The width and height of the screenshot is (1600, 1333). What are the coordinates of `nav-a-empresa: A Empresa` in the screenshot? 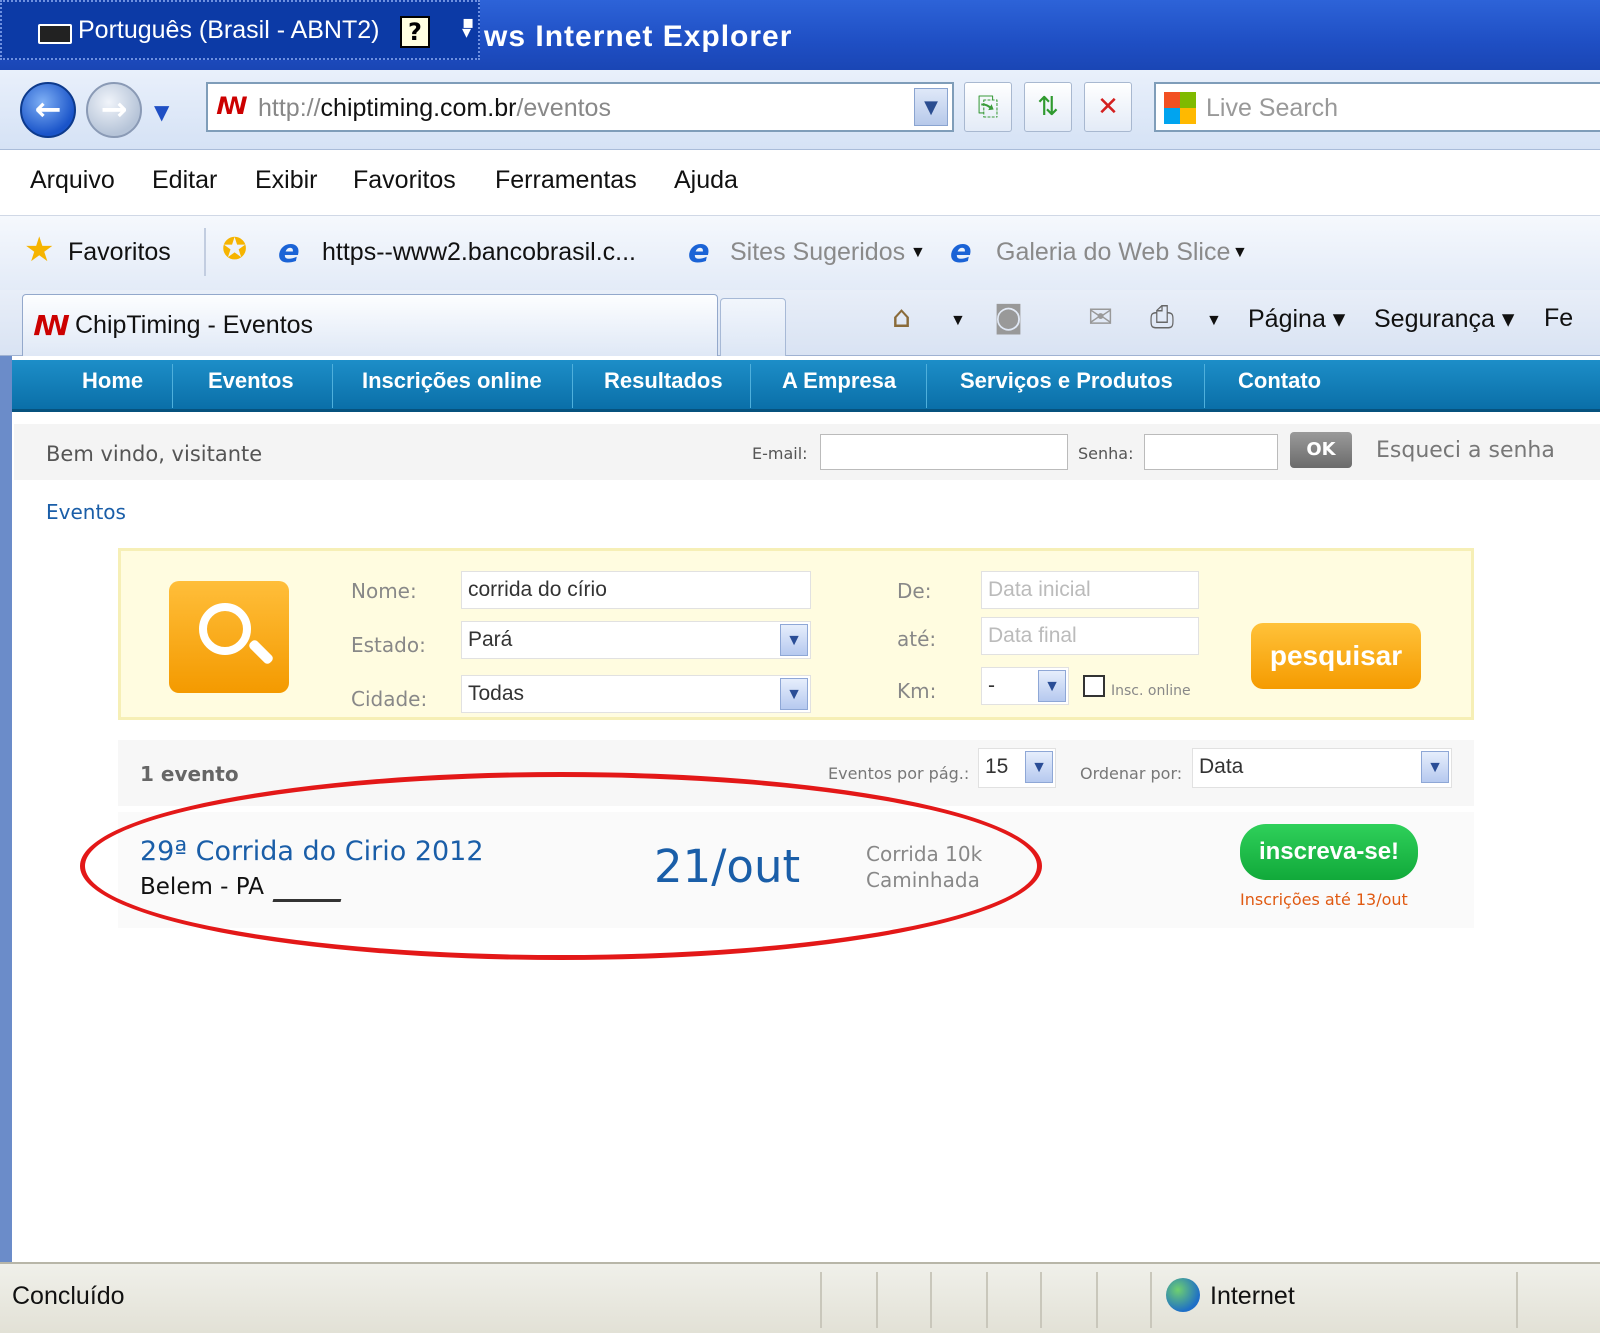 It's located at (839, 381).